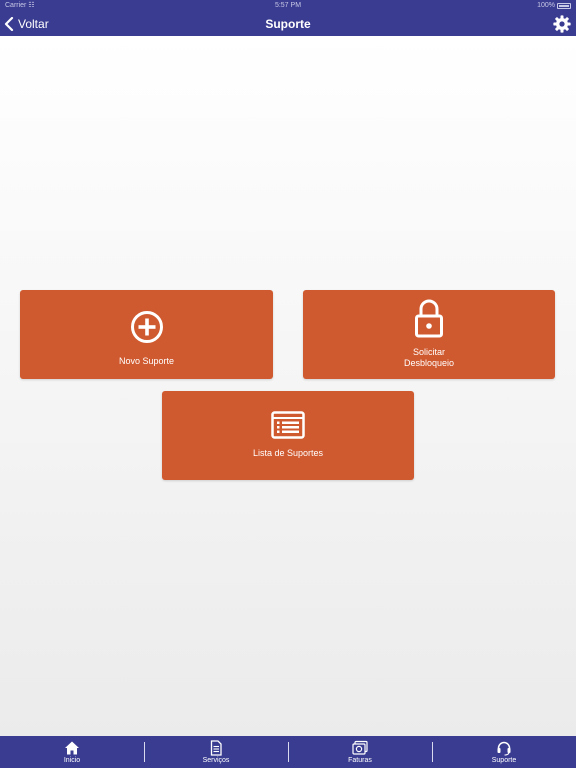 Image resolution: width=576 pixels, height=768 pixels. I want to click on tab-servicos-label: Serviços, so click(216, 760).